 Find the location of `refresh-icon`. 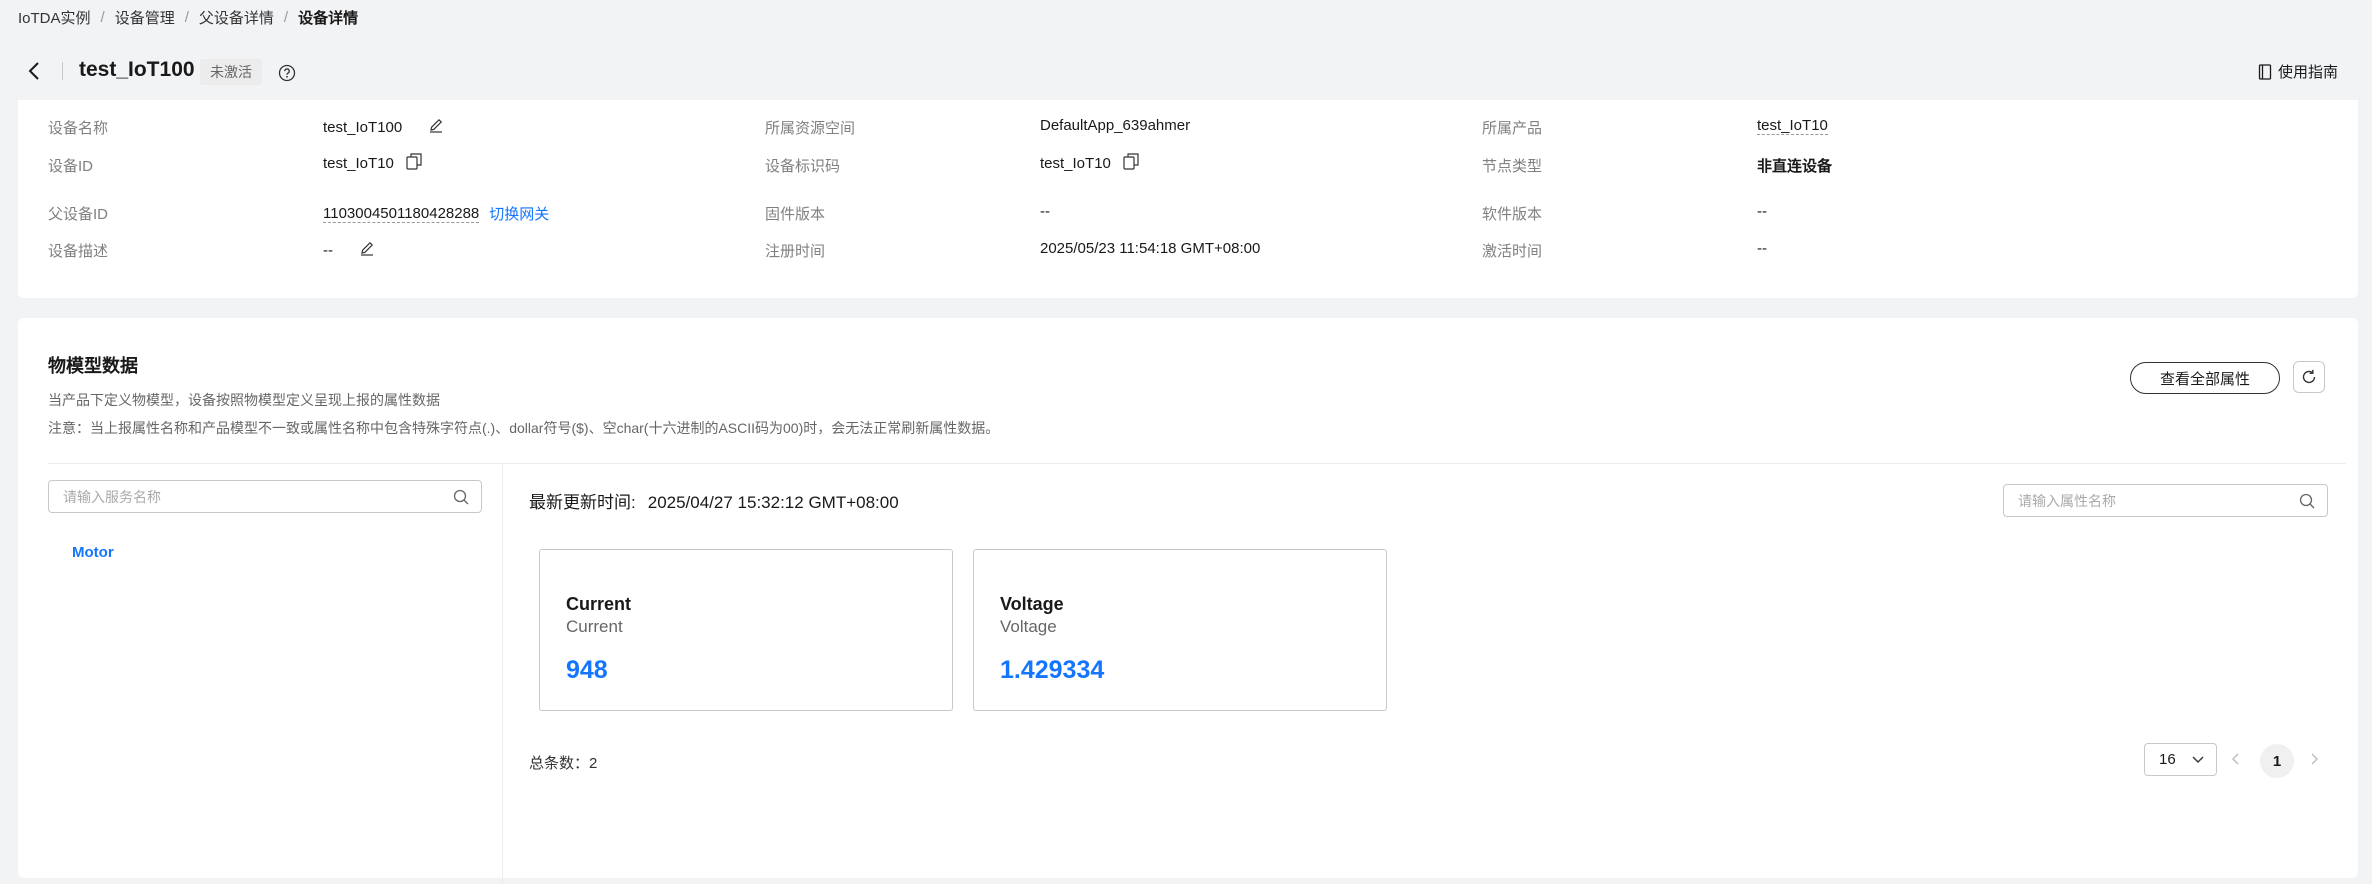

refresh-icon is located at coordinates (2309, 376).